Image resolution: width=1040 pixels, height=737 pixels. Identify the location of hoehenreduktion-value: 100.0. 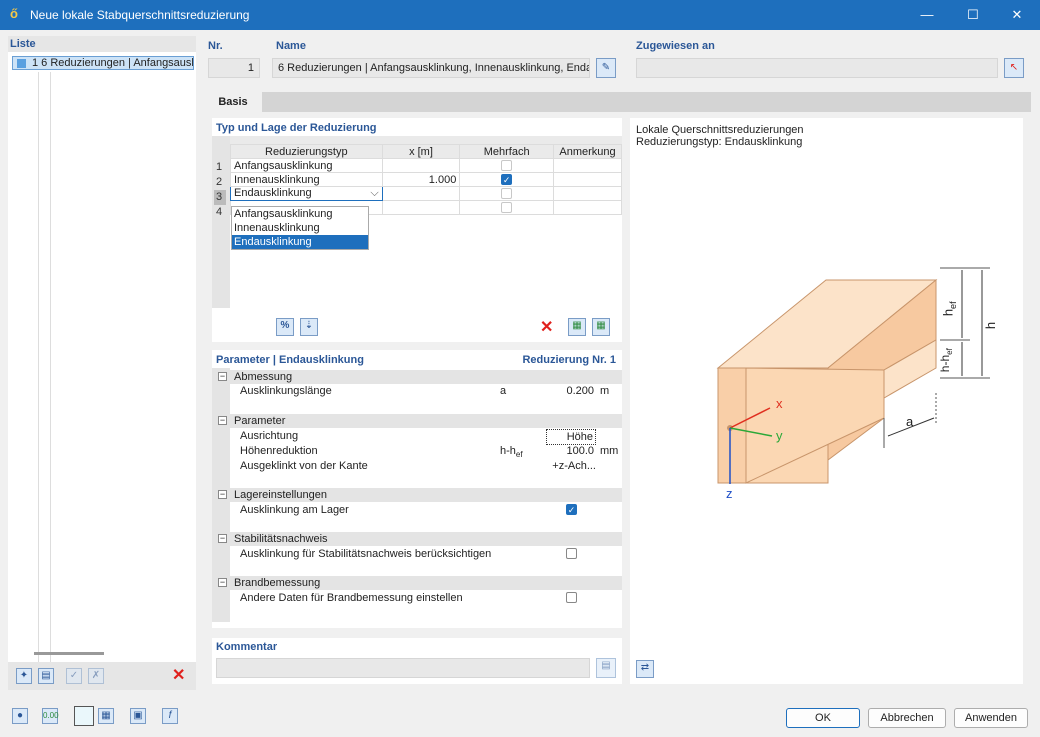
(571, 451).